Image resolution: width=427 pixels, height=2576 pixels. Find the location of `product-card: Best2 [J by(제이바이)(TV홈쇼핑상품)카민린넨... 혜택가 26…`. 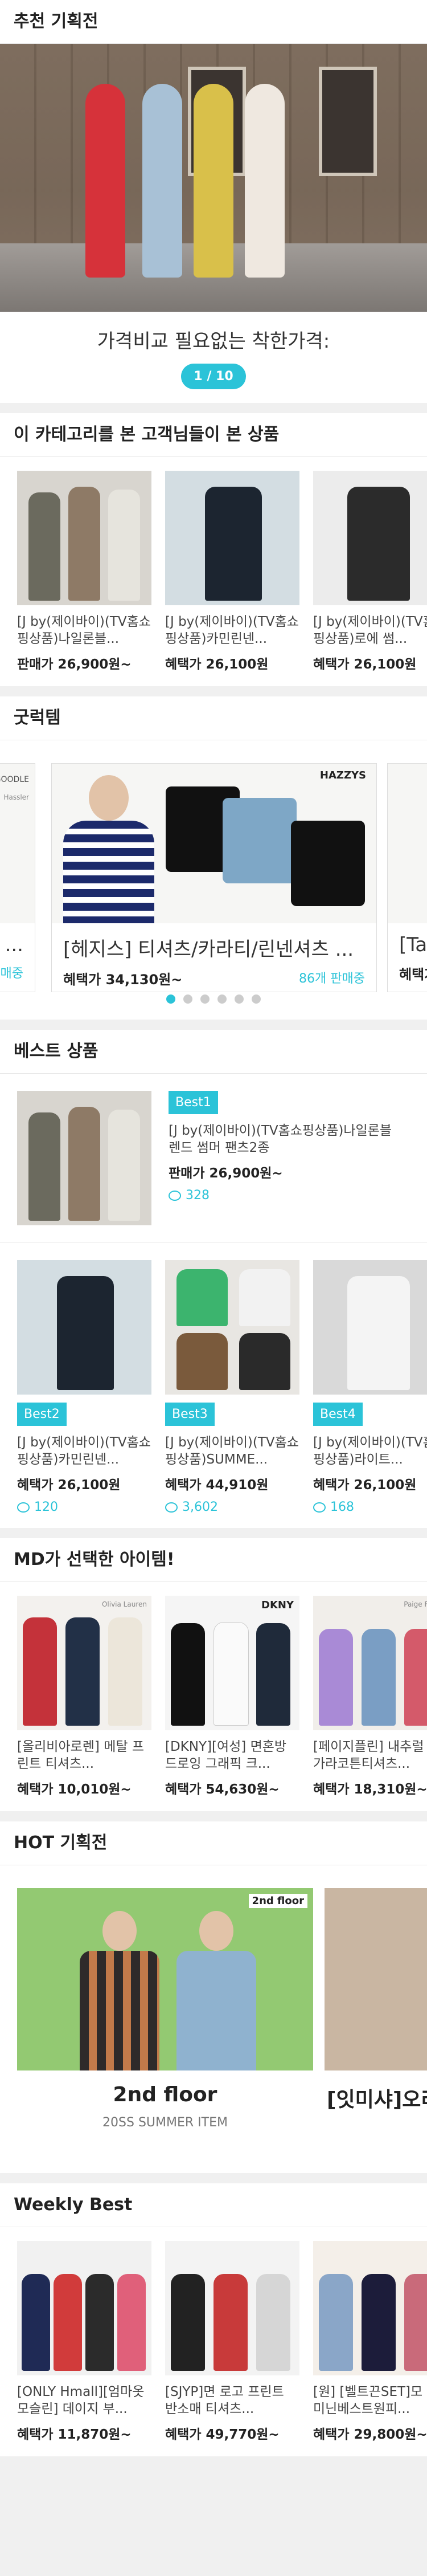

product-card: Best2 [J by(제이바이)(TV홈쇼핑상품)카민린넨... 혜택가 26… is located at coordinates (84, 1387).